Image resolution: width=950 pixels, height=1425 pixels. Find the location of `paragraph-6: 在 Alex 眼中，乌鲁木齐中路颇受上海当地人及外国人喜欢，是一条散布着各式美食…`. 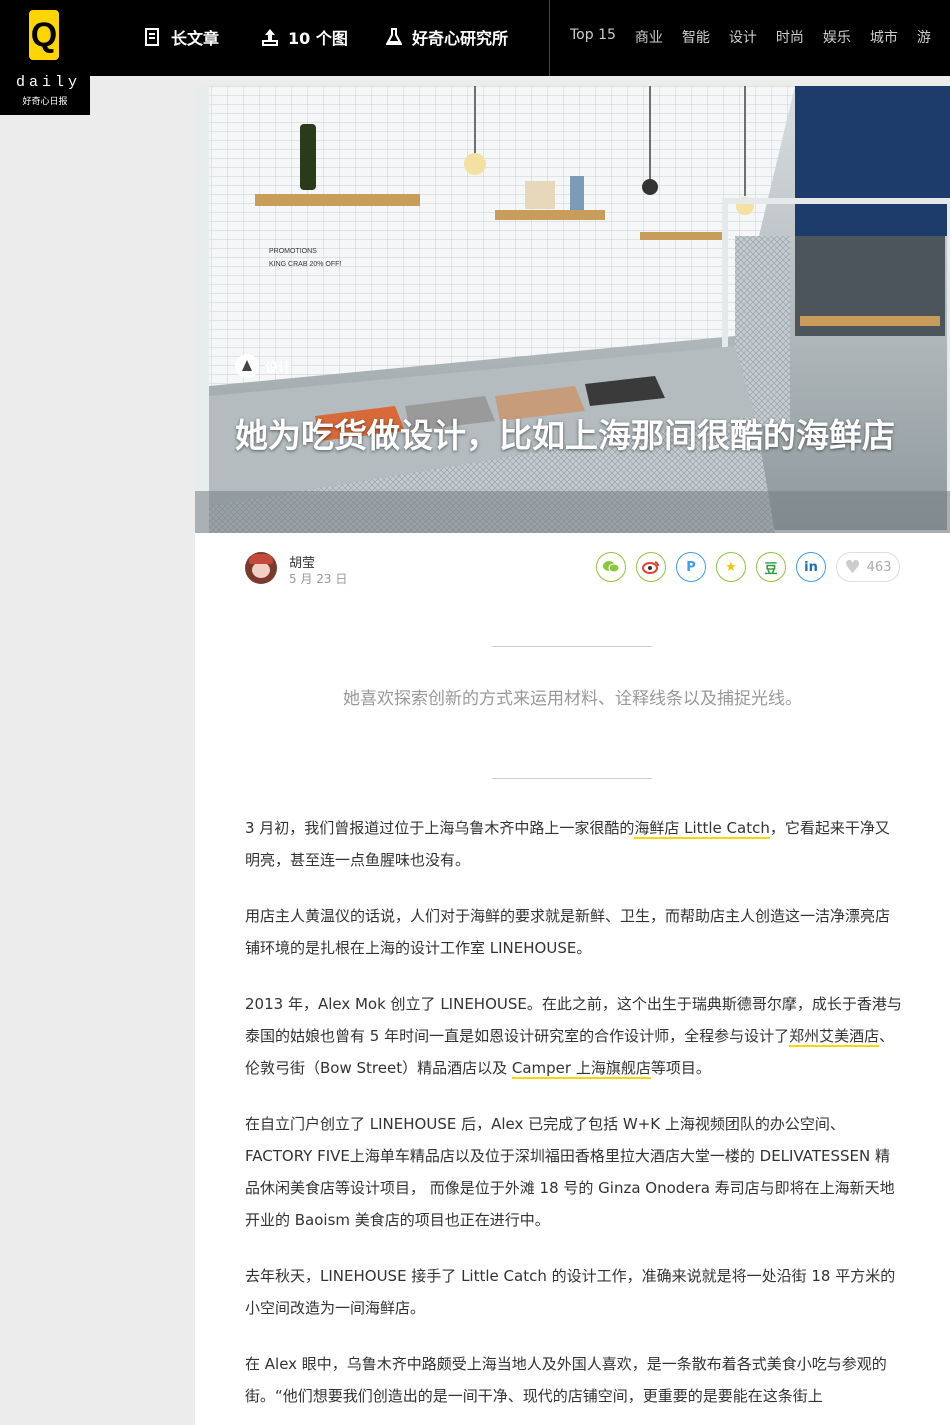

paragraph-6: 在 Alex 眼中，乌鲁木齐中路颇受上海当地人及外国人喜欢，是一条散布着各式美食… is located at coordinates (566, 1380).